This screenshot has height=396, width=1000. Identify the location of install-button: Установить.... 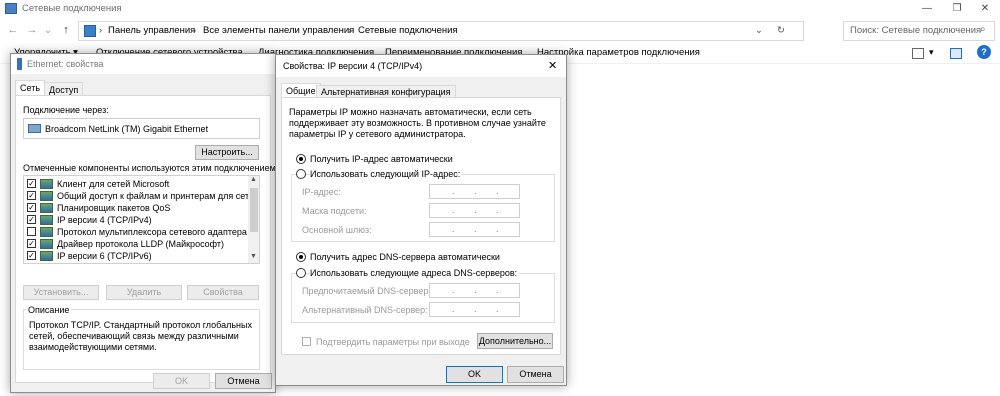
(61, 292).